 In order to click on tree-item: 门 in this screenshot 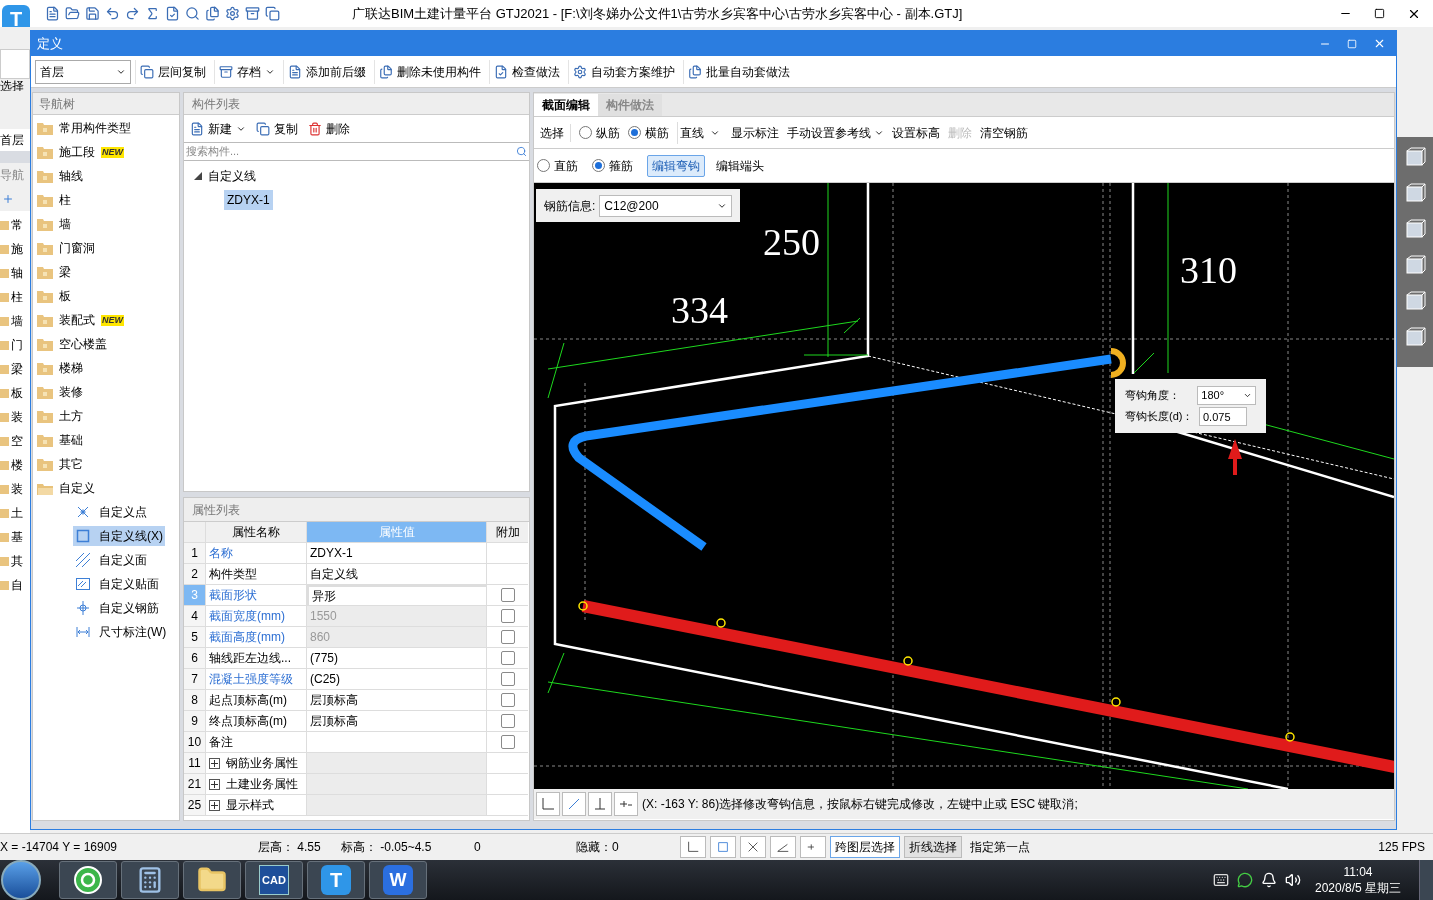, I will do `click(17, 345)`.